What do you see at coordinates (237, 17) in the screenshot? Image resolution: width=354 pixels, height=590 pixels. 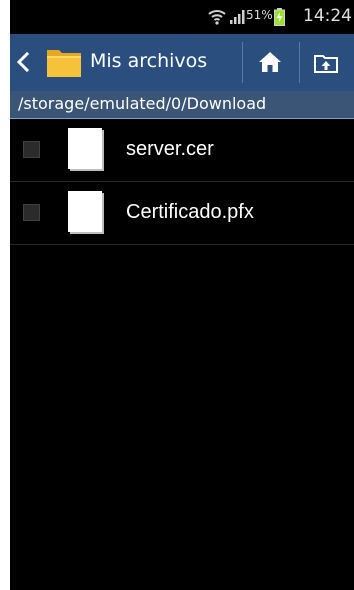 I see `signal-icon` at bounding box center [237, 17].